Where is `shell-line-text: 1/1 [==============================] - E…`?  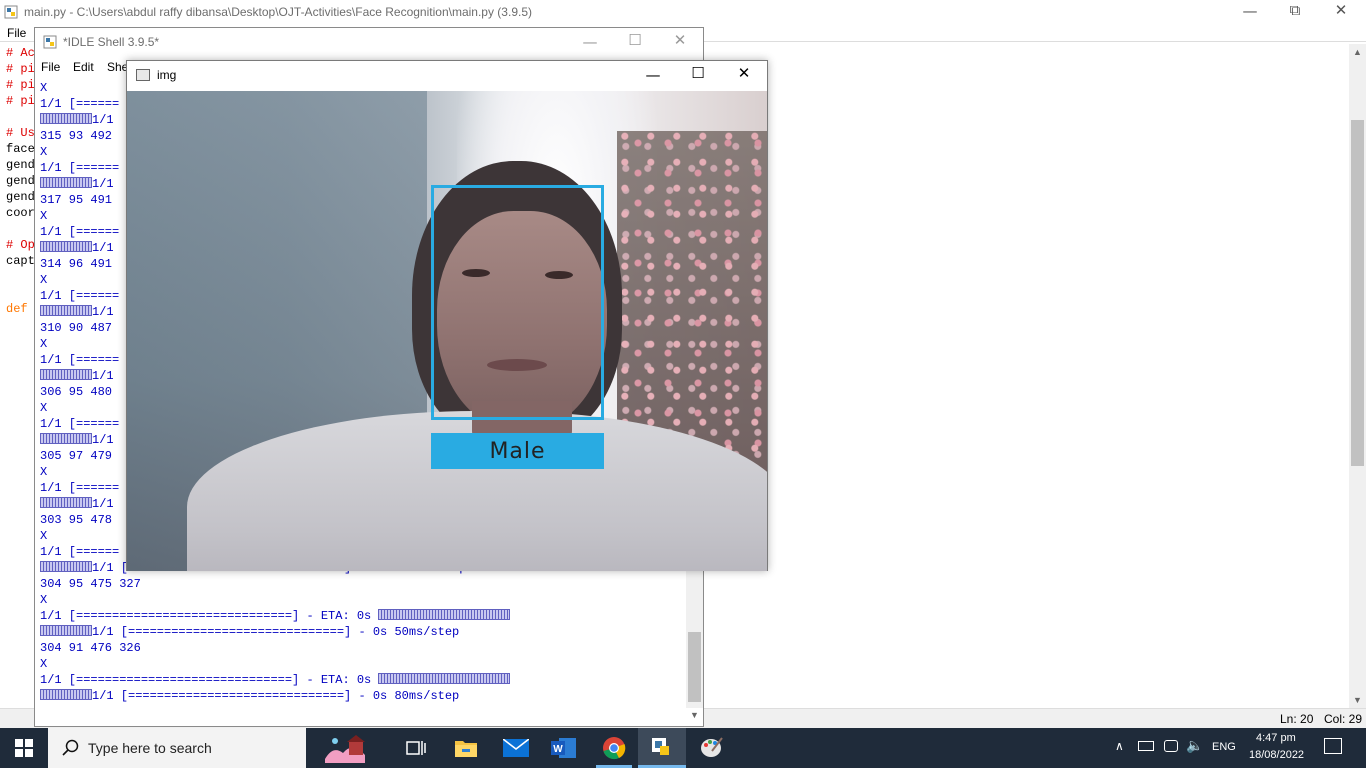 shell-line-text: 1/1 [==============================] - E… is located at coordinates (209, 616).